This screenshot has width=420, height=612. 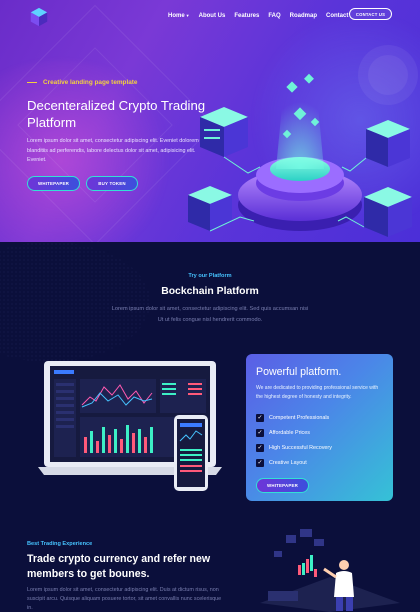 What do you see at coordinates (370, 14) in the screenshot?
I see `contact-us-button: CONTACT US` at bounding box center [370, 14].